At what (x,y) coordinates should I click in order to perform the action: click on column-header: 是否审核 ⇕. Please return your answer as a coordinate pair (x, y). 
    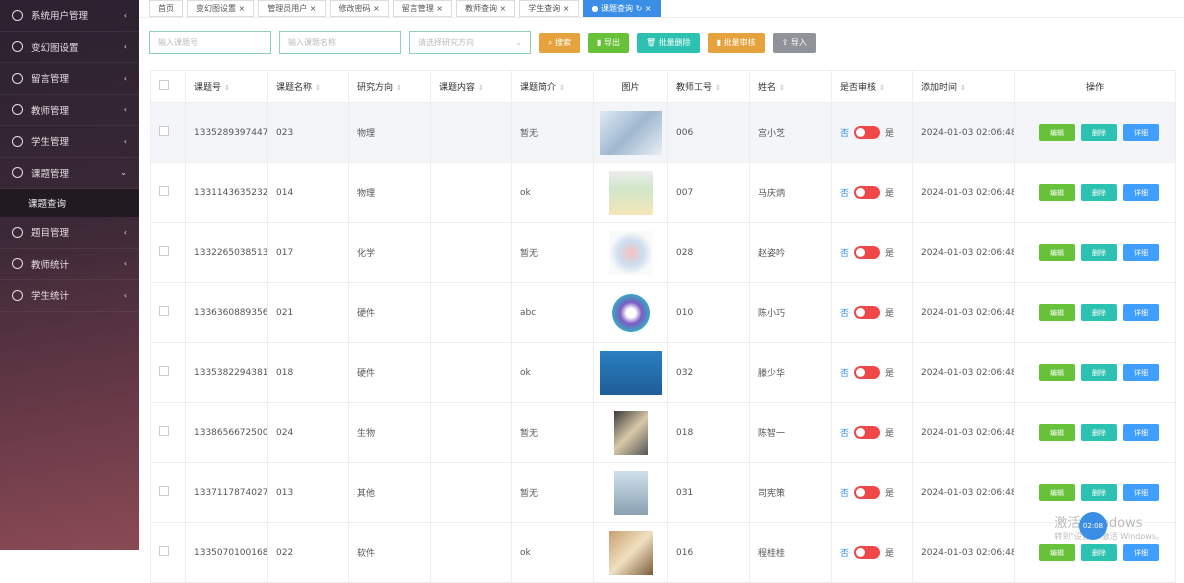
    Looking at the image, I should click on (872, 86).